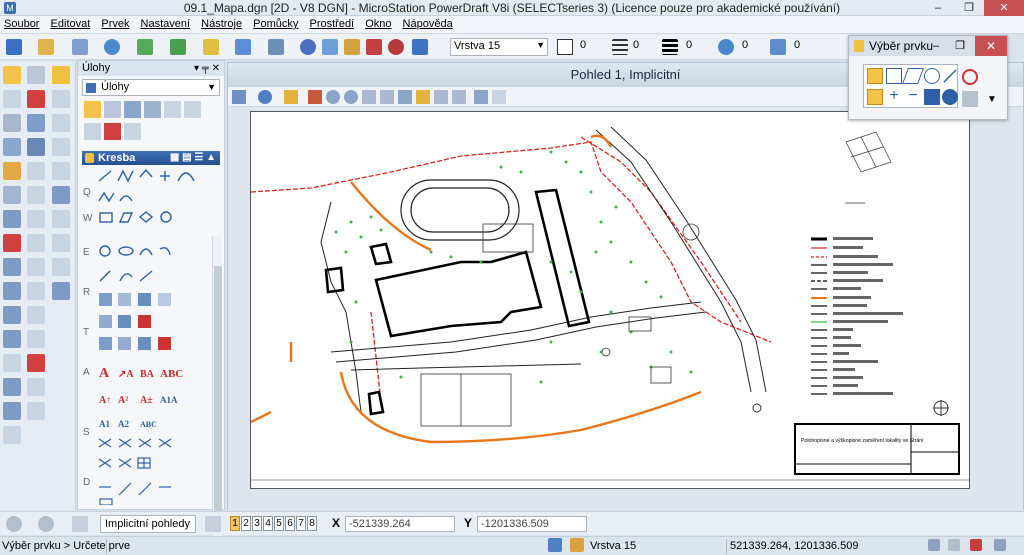 This screenshot has width=1024, height=555. What do you see at coordinates (151, 87) in the screenshot?
I see `task-selector: Úlohy ▼` at bounding box center [151, 87].